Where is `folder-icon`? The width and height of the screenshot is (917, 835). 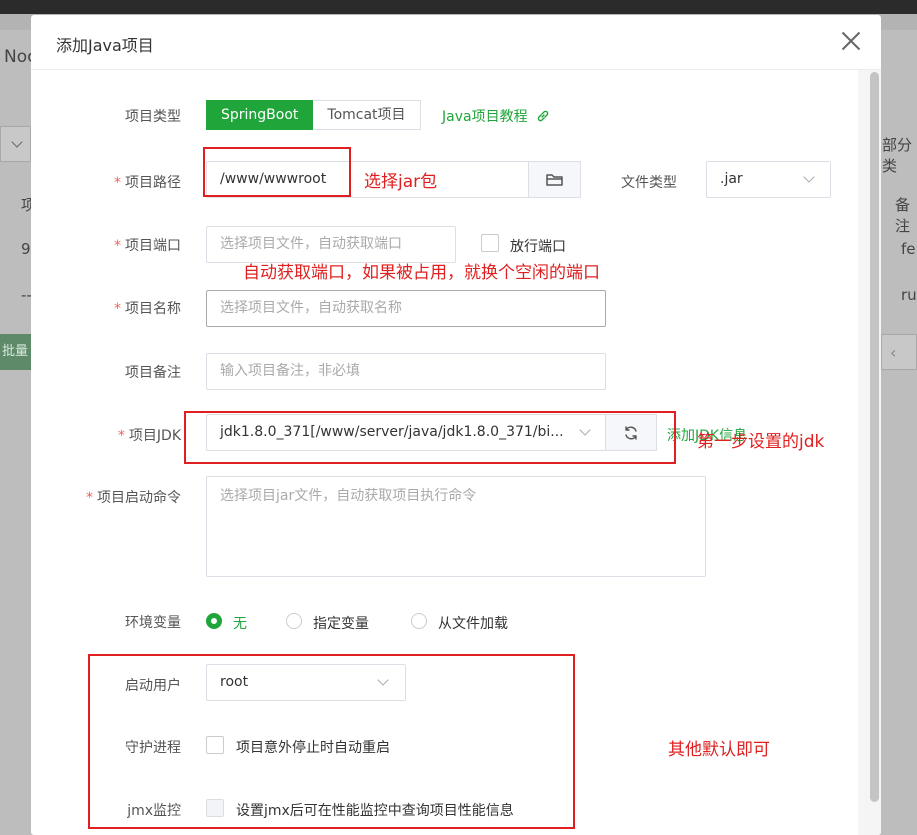
folder-icon is located at coordinates (554, 179).